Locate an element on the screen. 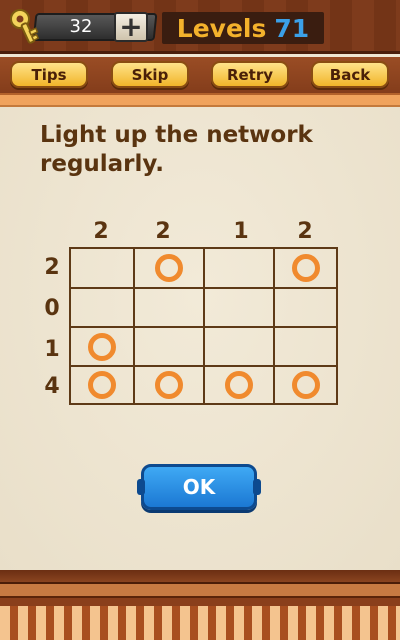 Image resolution: width=400 pixels, height=640 pixels. level-number: 71 is located at coordinates (292, 28).